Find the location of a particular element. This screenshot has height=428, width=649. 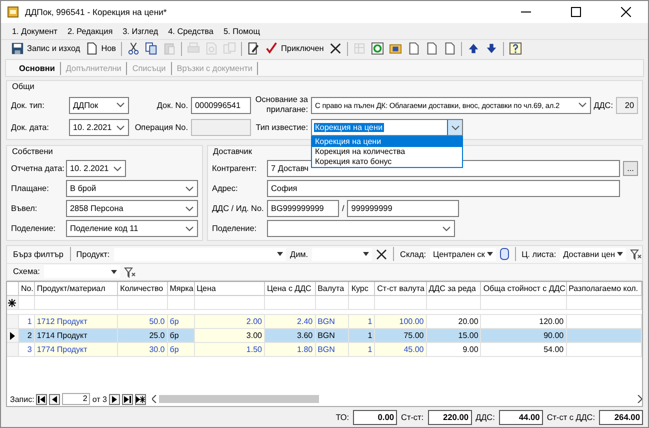

dimension-filter-field is located at coordinates (342, 254).